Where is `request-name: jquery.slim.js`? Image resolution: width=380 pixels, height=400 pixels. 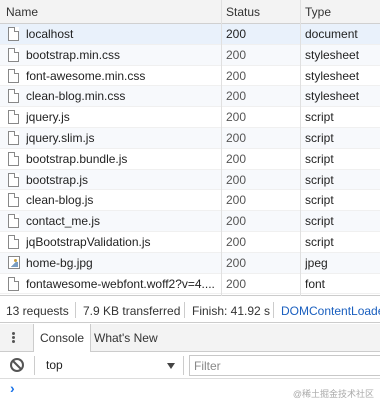
request-name: jquery.slim.js is located at coordinates (60, 137).